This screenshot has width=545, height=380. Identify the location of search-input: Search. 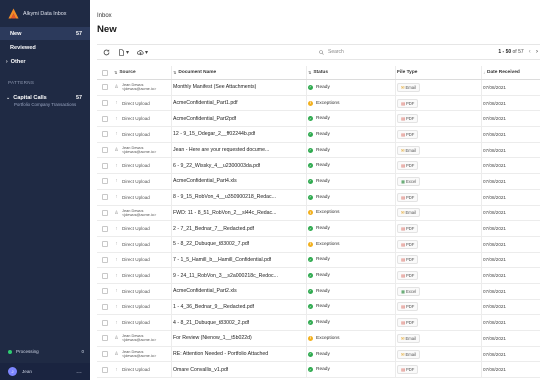
(336, 52).